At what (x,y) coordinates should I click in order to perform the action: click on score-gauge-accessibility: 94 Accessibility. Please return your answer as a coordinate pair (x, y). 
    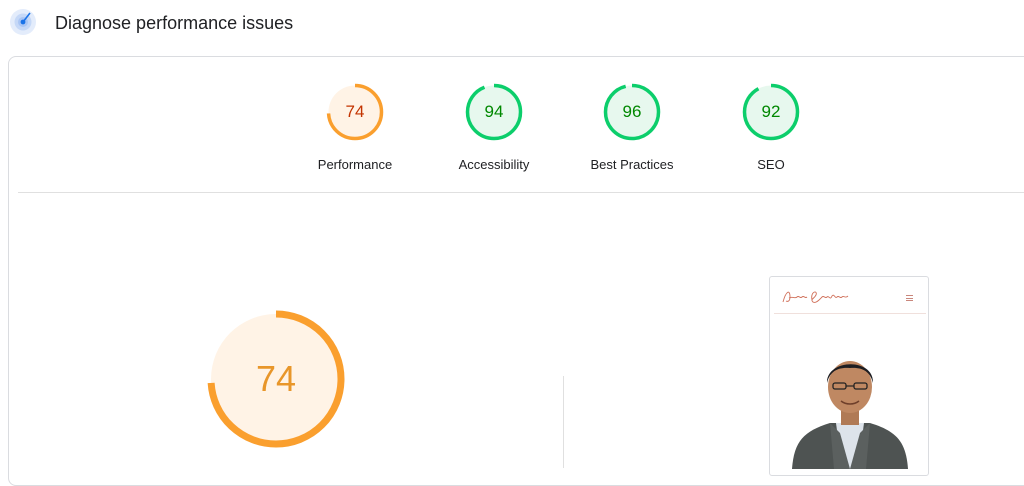
    Looking at the image, I should click on (494, 127).